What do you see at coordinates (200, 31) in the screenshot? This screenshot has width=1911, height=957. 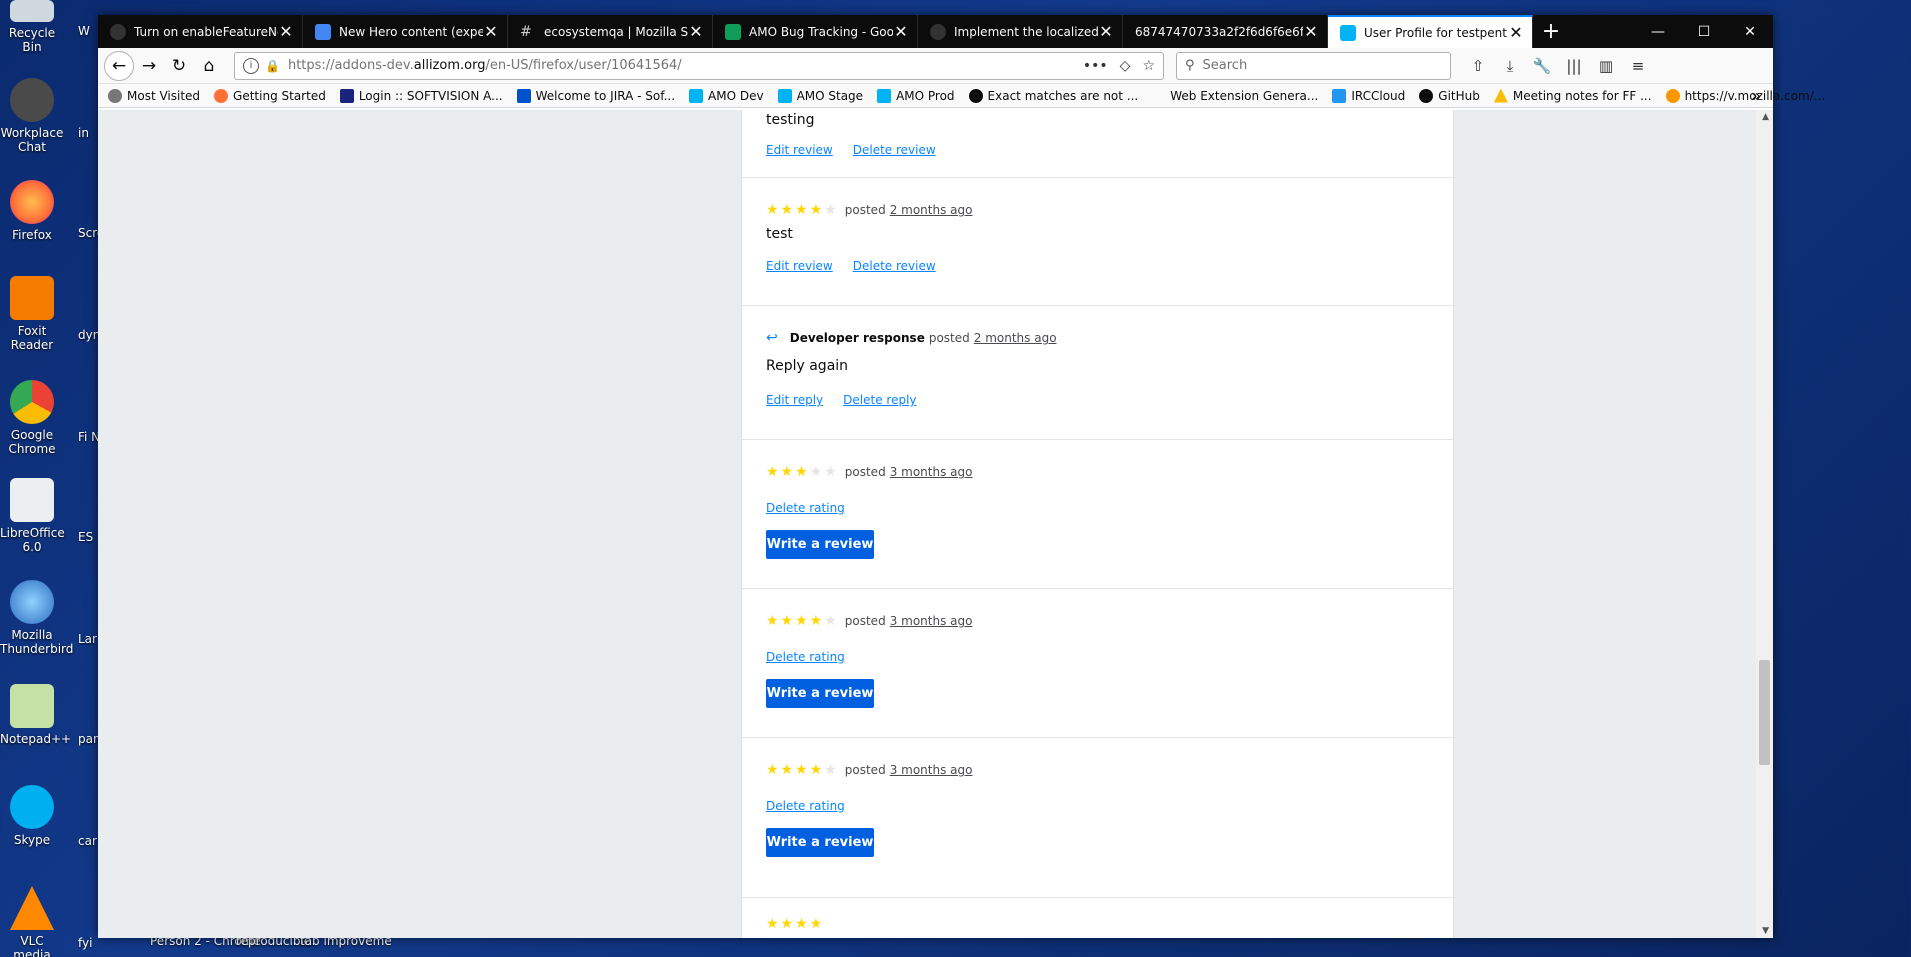 I see `tab: Turn on enableFeatureNew✕` at bounding box center [200, 31].